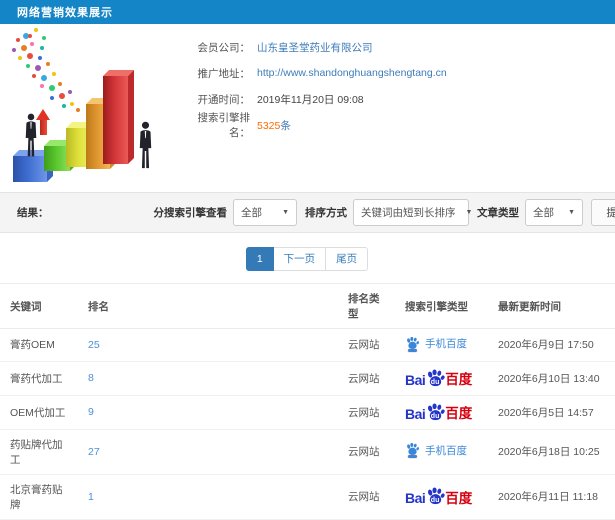 This screenshot has height=520, width=615. I want to click on article-type-select: 全部 ▼, so click(554, 212).